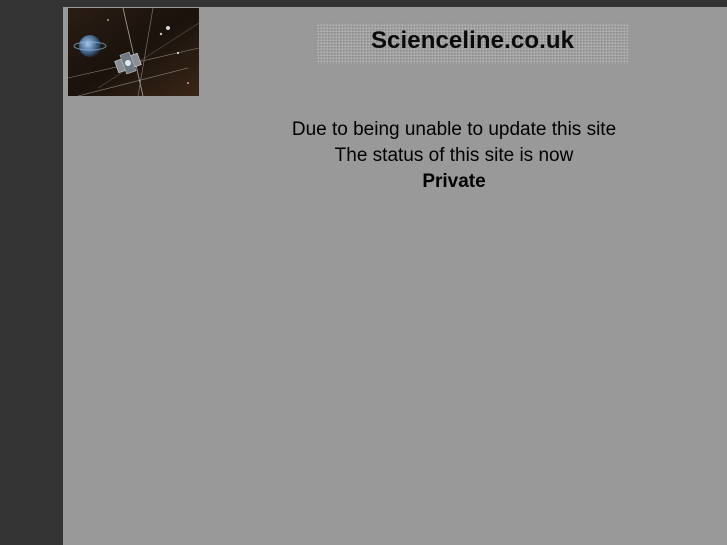 Image resolution: width=727 pixels, height=545 pixels. Describe the element at coordinates (454, 181) in the screenshot. I see `site-status: Private` at that location.